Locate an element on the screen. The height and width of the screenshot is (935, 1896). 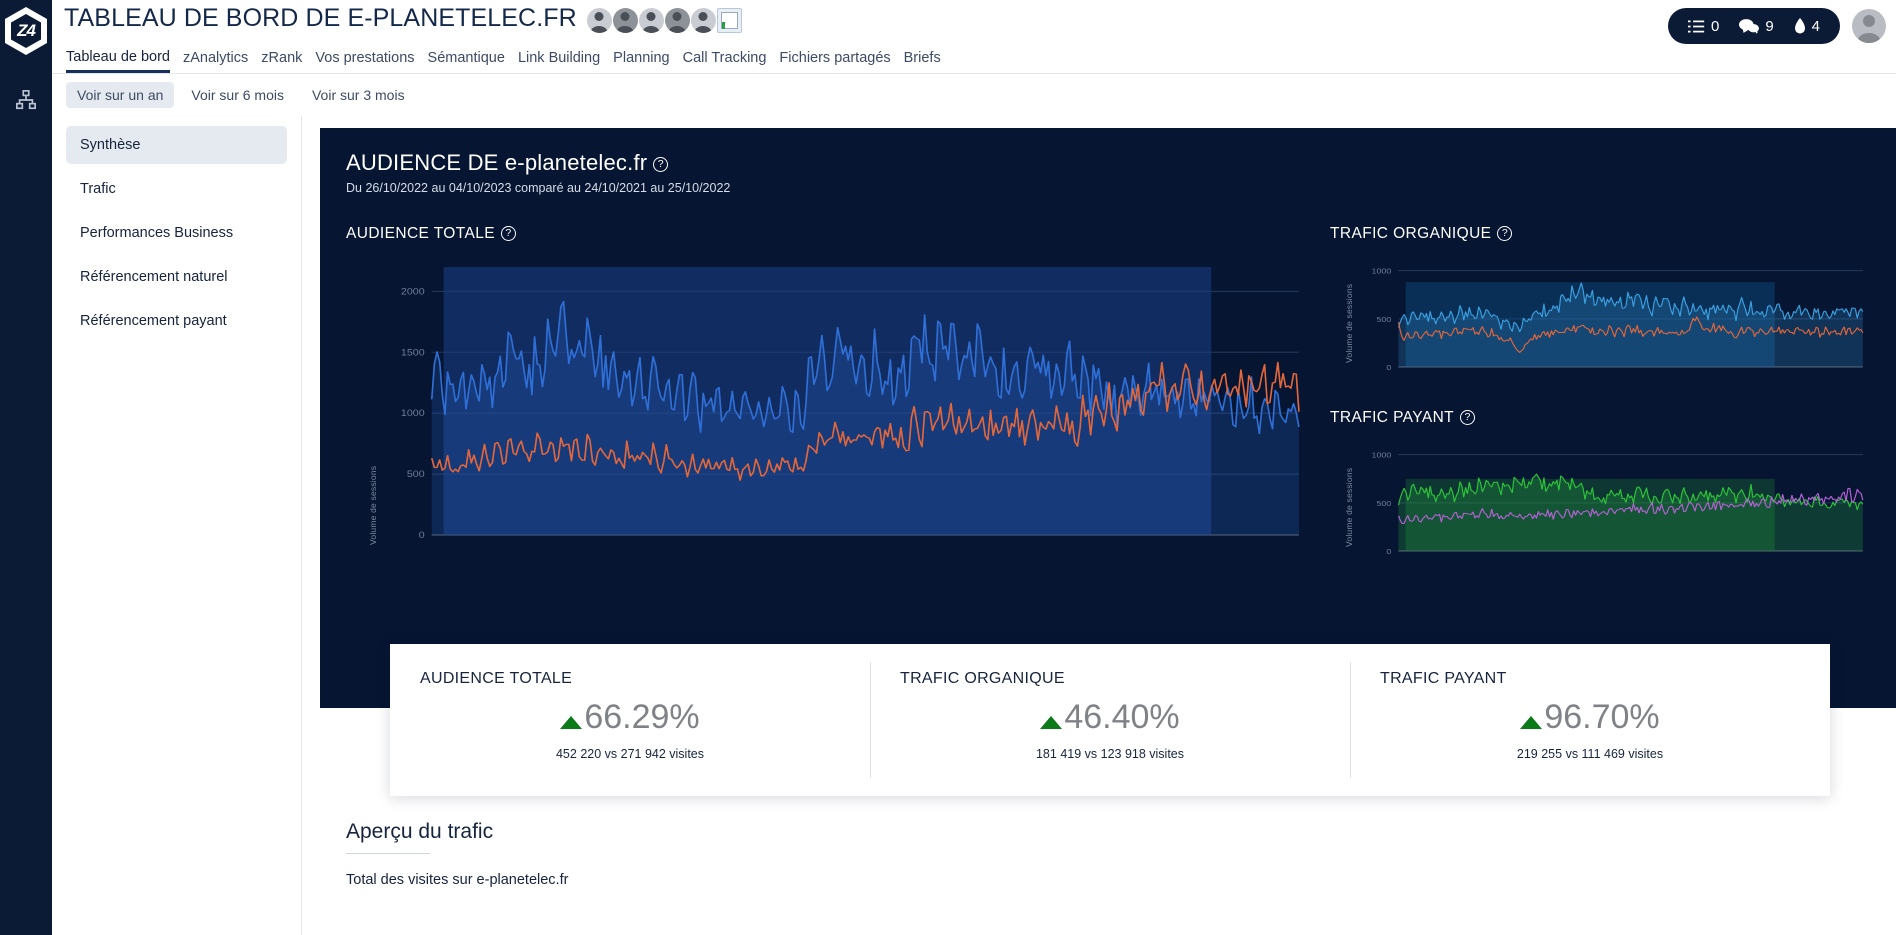
nav-tab-planning: Planning is located at coordinates (641, 60).